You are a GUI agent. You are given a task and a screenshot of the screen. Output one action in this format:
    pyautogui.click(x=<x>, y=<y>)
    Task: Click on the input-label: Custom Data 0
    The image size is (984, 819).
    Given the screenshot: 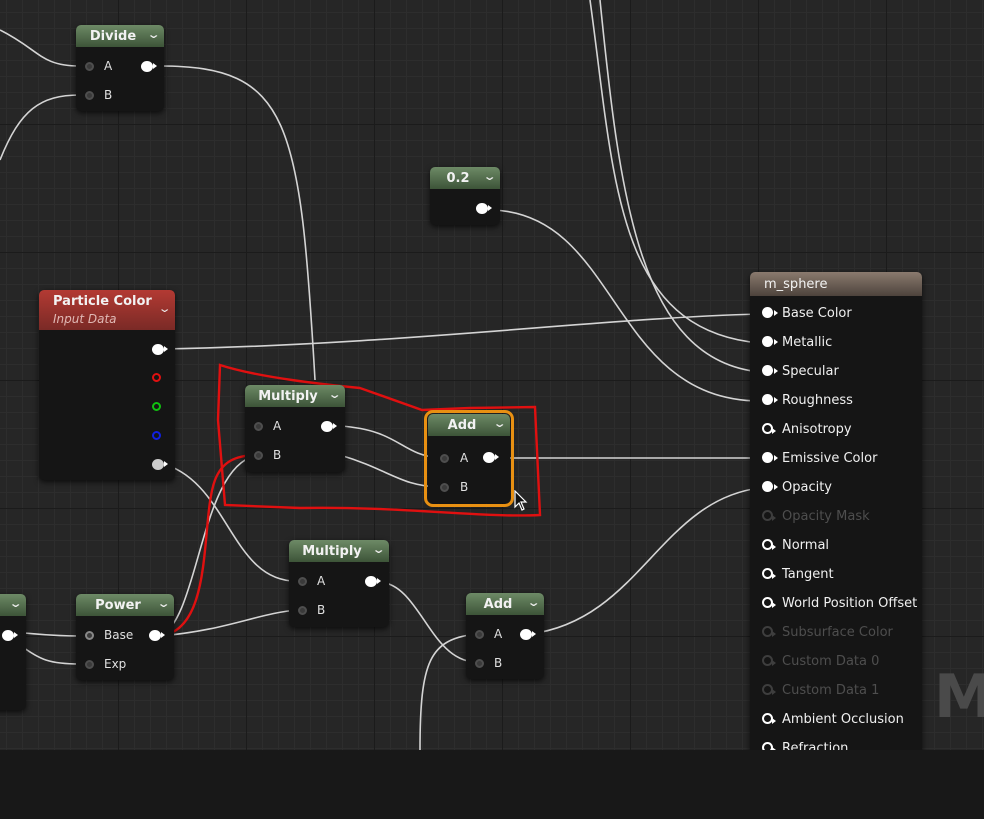 What is the action you would take?
    pyautogui.click(x=831, y=661)
    